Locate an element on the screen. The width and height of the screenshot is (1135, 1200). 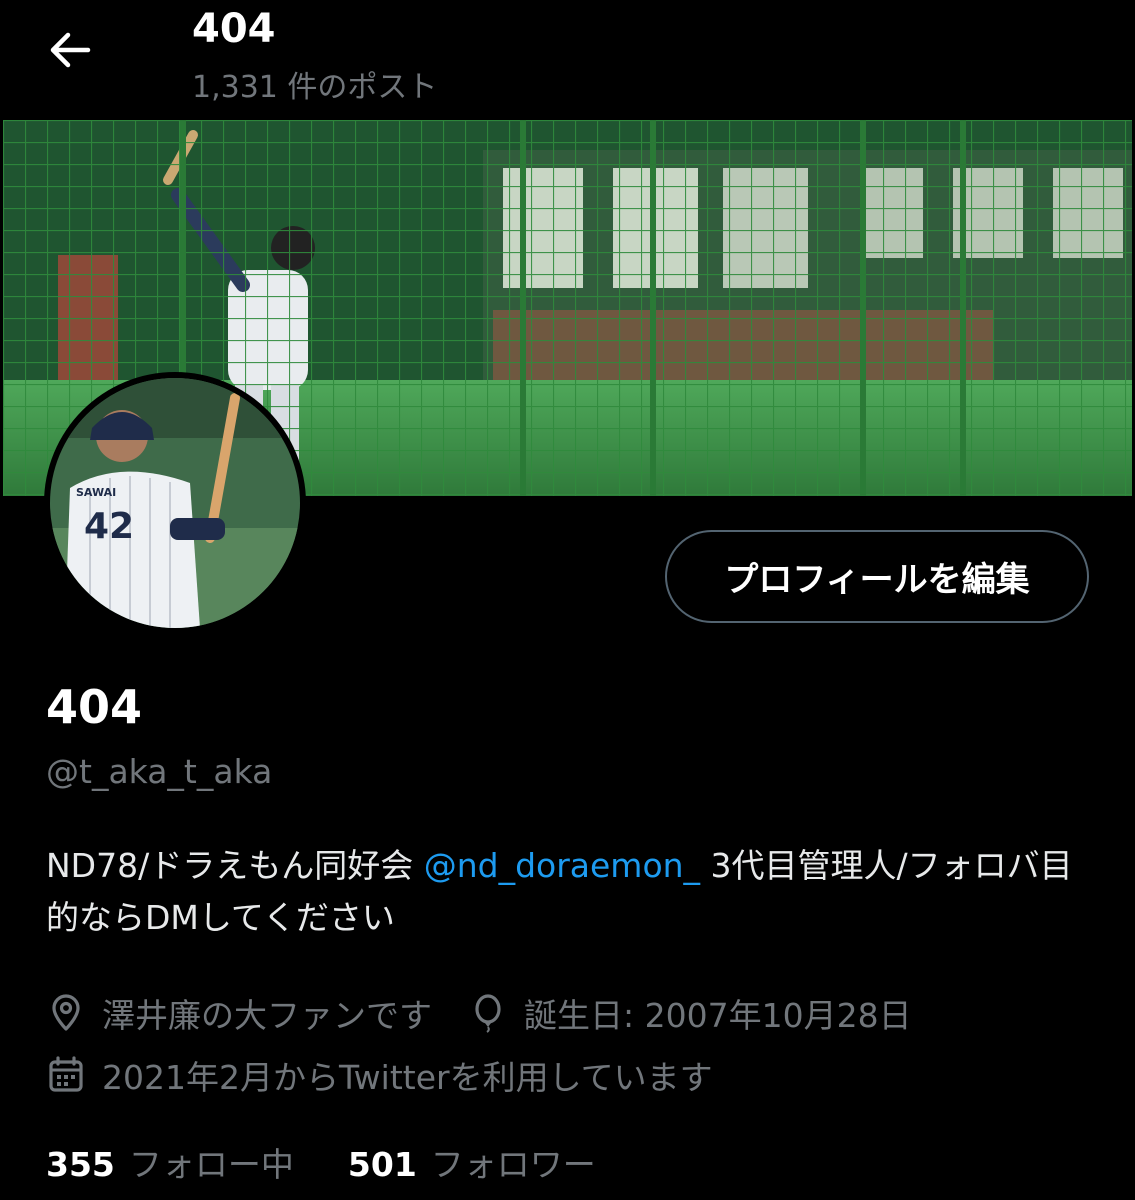
bio-text-before: ND78/ドラえもん同好会 is located at coordinates (235, 865).